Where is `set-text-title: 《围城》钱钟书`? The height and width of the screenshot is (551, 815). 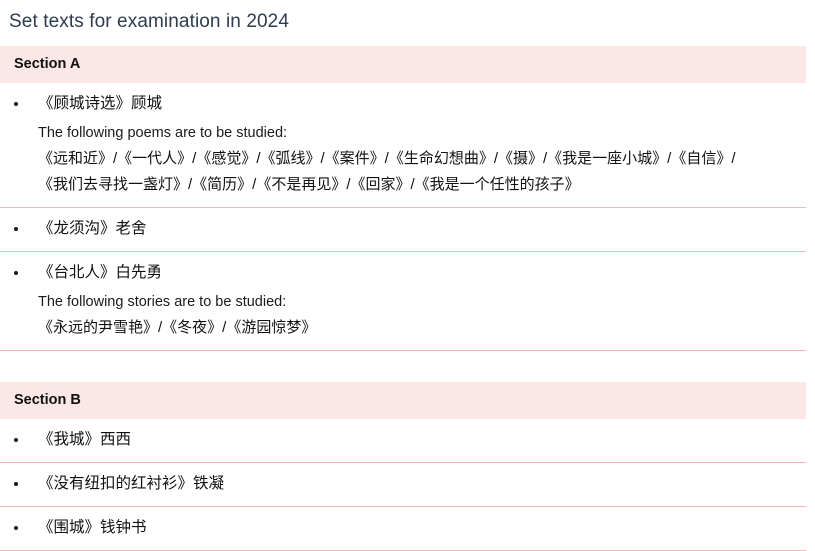
set-text-title: 《围城》钱钟书 is located at coordinates (92, 527).